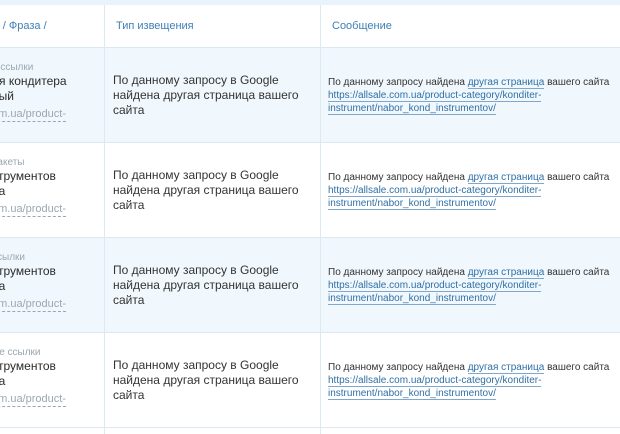 This screenshot has height=434, width=620. I want to click on table-header: ь / Фраза / Тип извещения Сообщение, so click(310, 26).